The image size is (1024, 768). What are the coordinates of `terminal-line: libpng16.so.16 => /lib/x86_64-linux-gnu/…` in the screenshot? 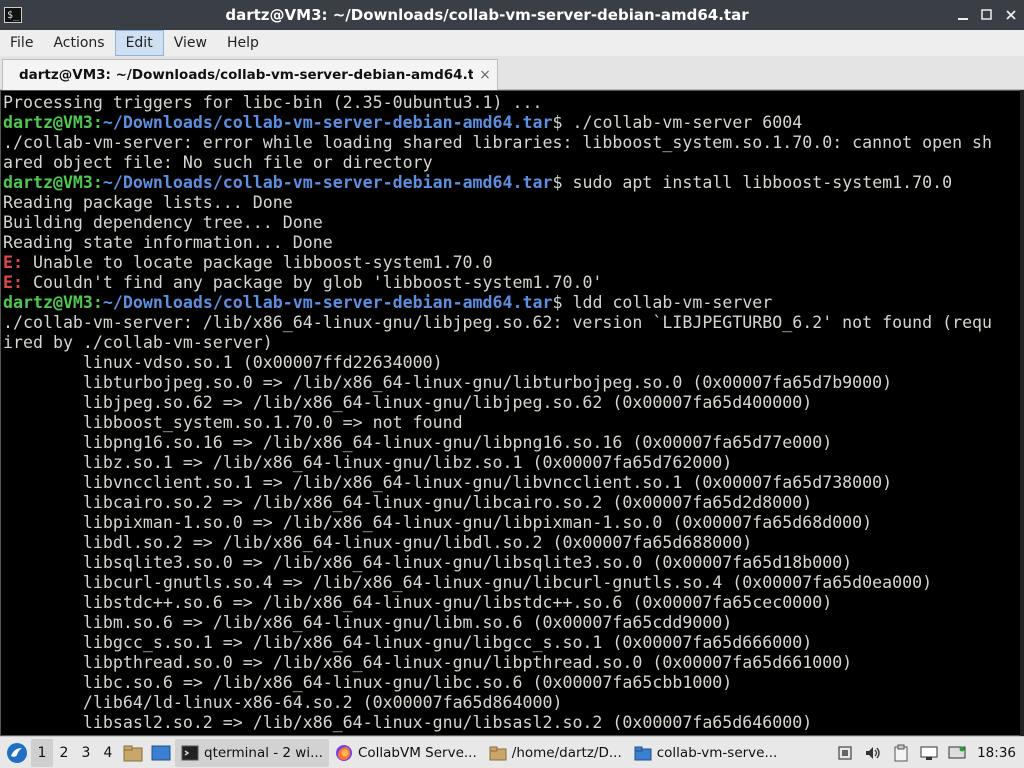 It's located at (418, 442).